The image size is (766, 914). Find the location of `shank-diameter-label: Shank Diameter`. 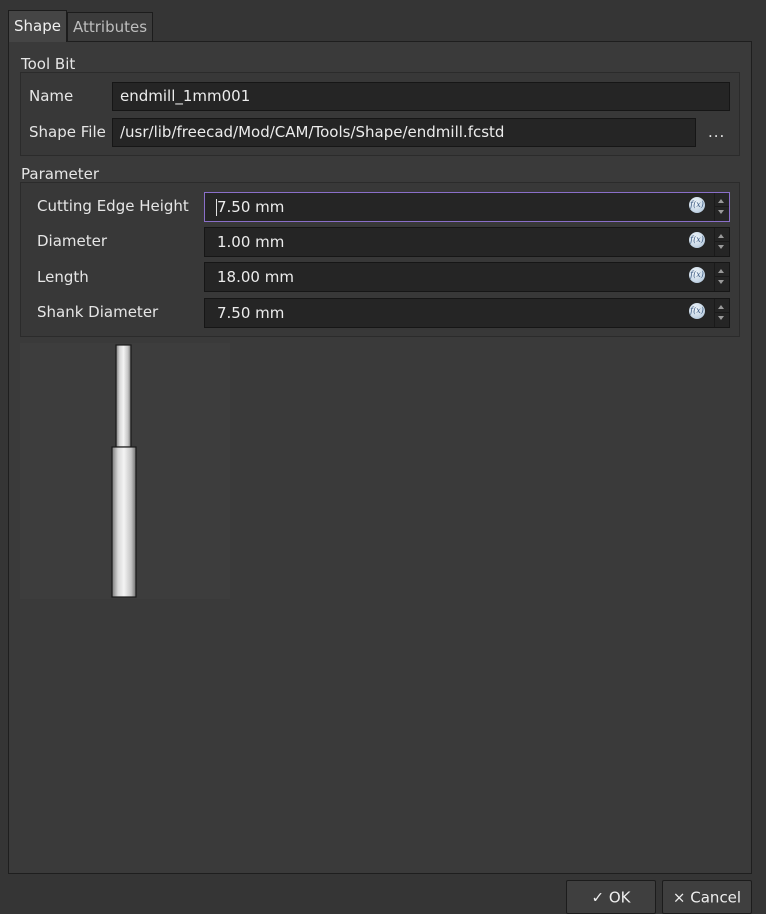

shank-diameter-label: Shank Diameter is located at coordinates (98, 312).